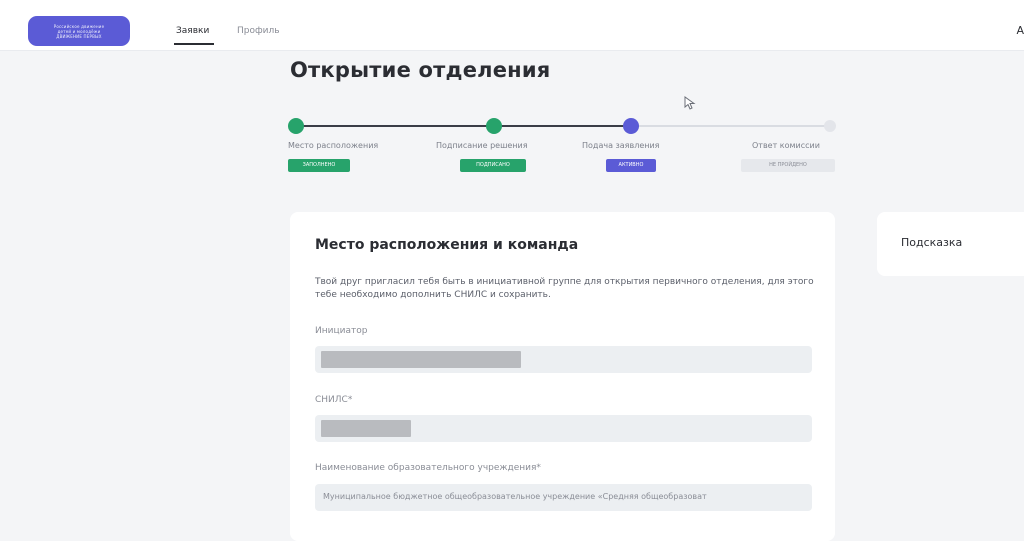  I want to click on tab-profile: Профиль, so click(258, 31).